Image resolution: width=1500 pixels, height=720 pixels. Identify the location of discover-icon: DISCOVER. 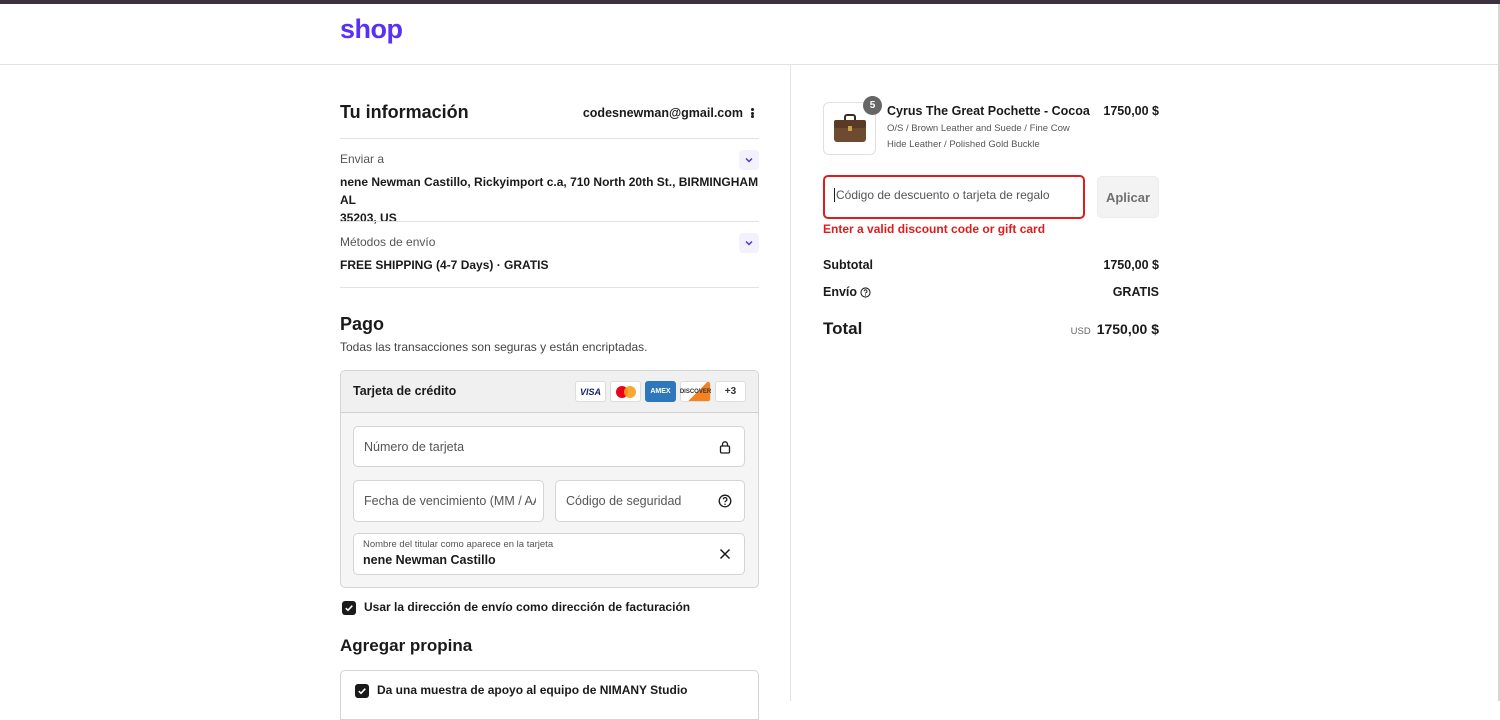
(695, 391).